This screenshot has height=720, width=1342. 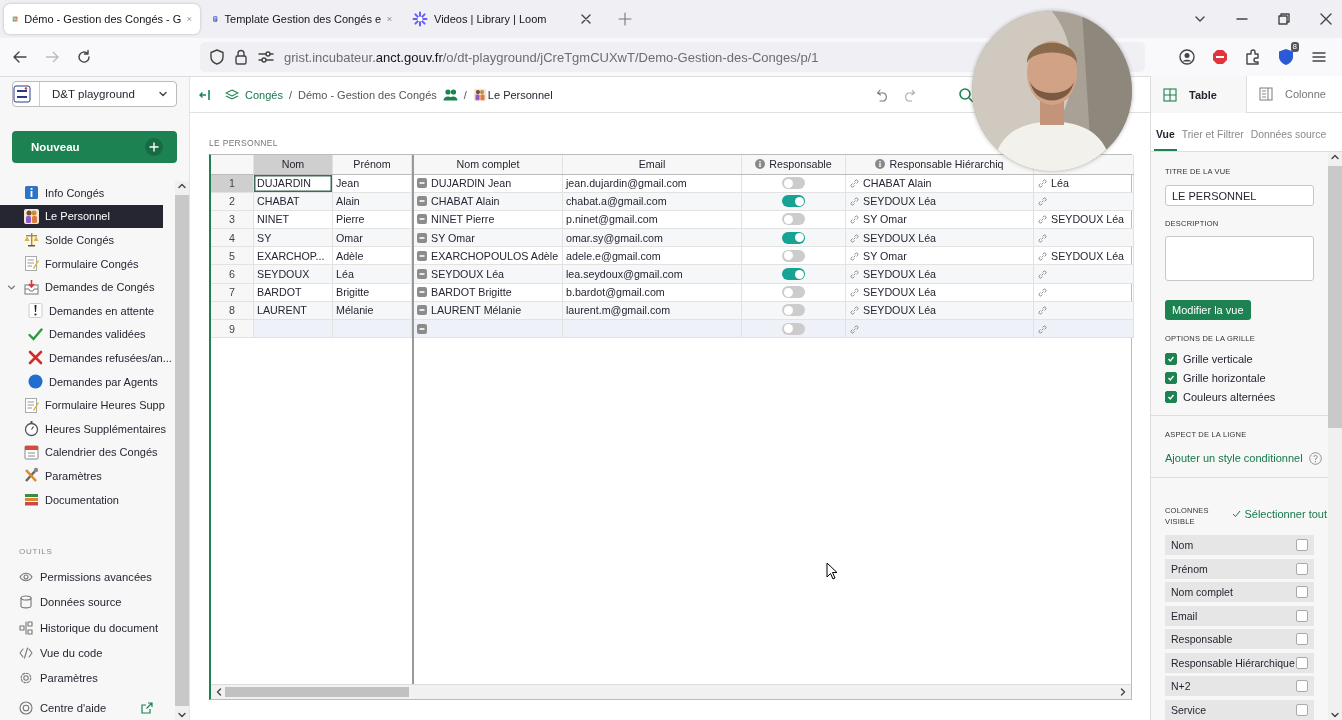 What do you see at coordinates (243, 143) in the screenshot?
I see `section-title: LE PERSONNEL` at bounding box center [243, 143].